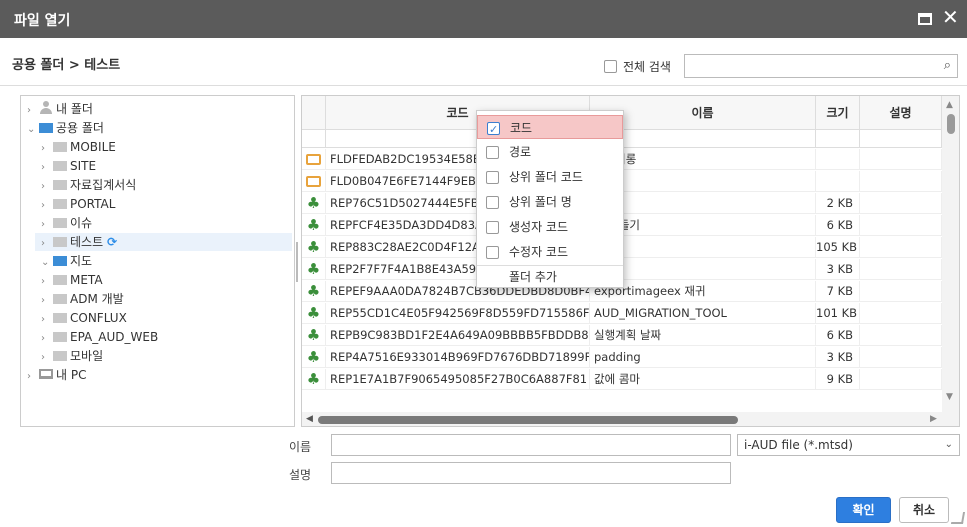 Image resolution: width=967 pixels, height=527 pixels. Describe the element at coordinates (66, 223) in the screenshot. I see `tree-item-issue: › 이슈` at that location.